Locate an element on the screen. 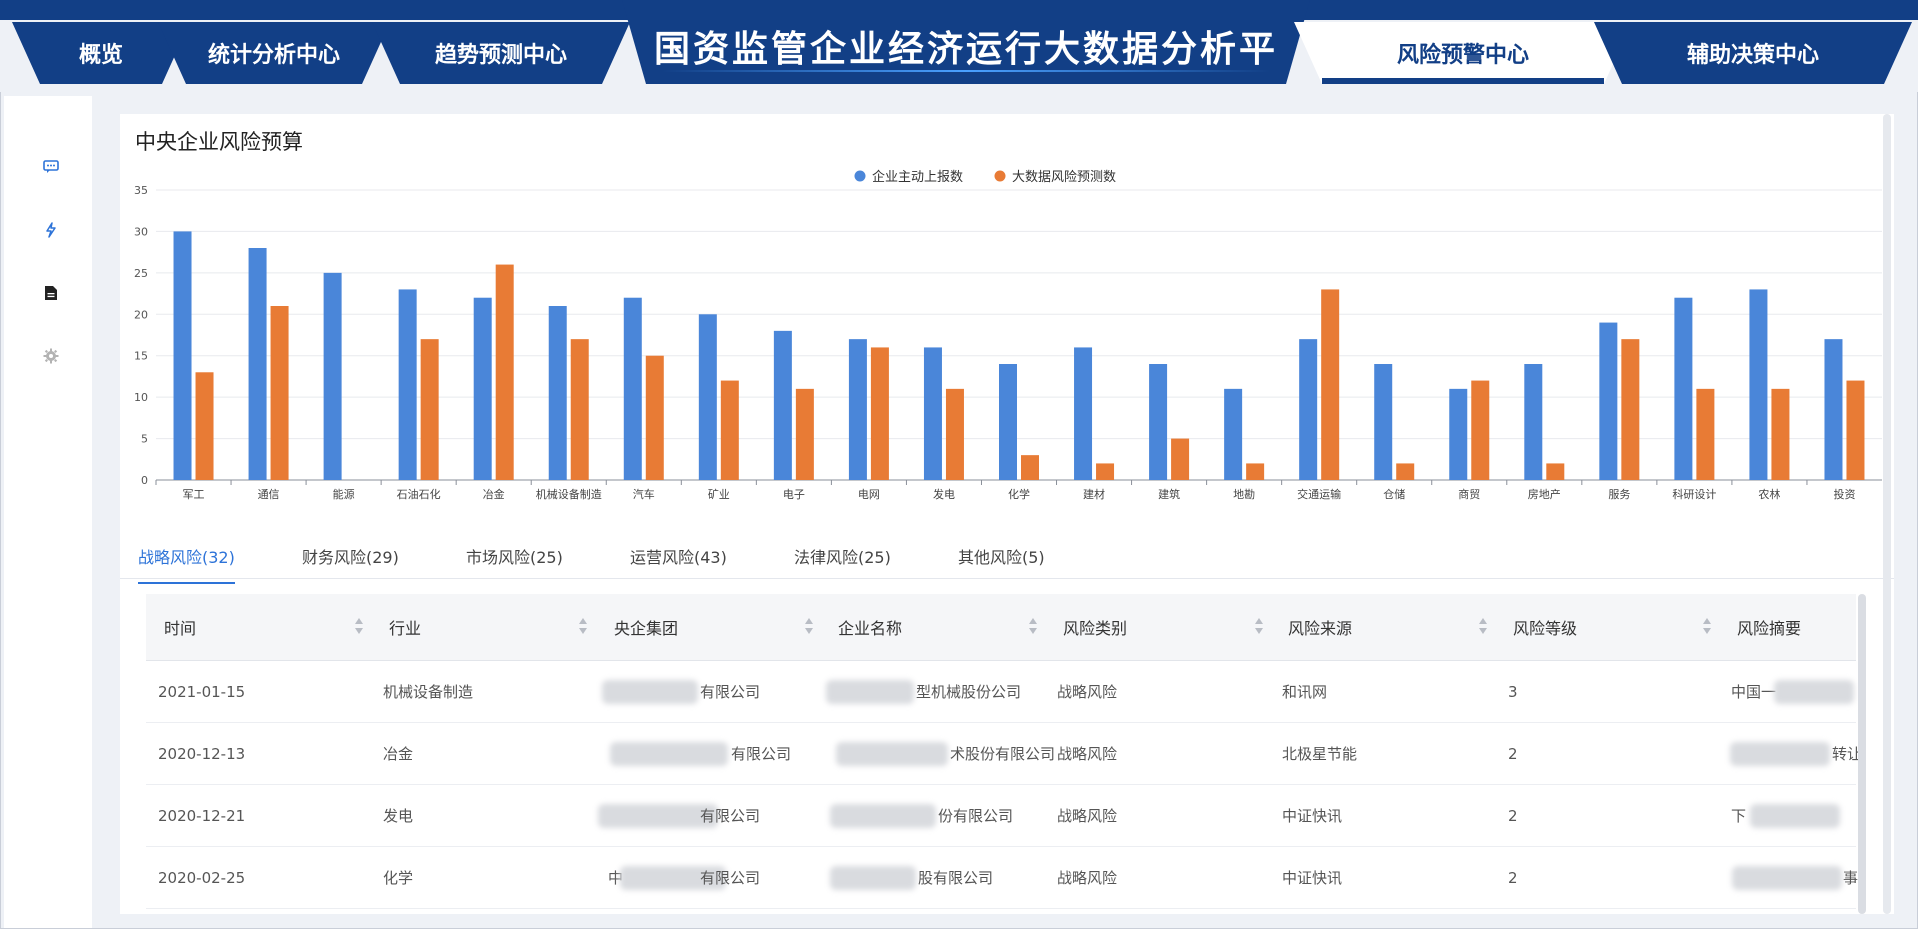  tab-label: 概览 is located at coordinates (100, 55).